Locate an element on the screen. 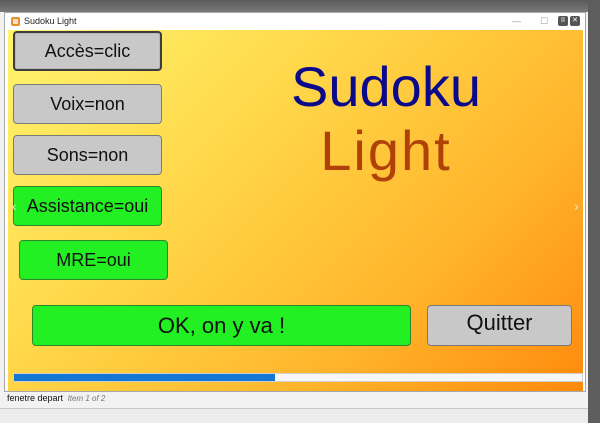 The height and width of the screenshot is (423, 600). acces-button: Accès=clic is located at coordinates (87, 51).